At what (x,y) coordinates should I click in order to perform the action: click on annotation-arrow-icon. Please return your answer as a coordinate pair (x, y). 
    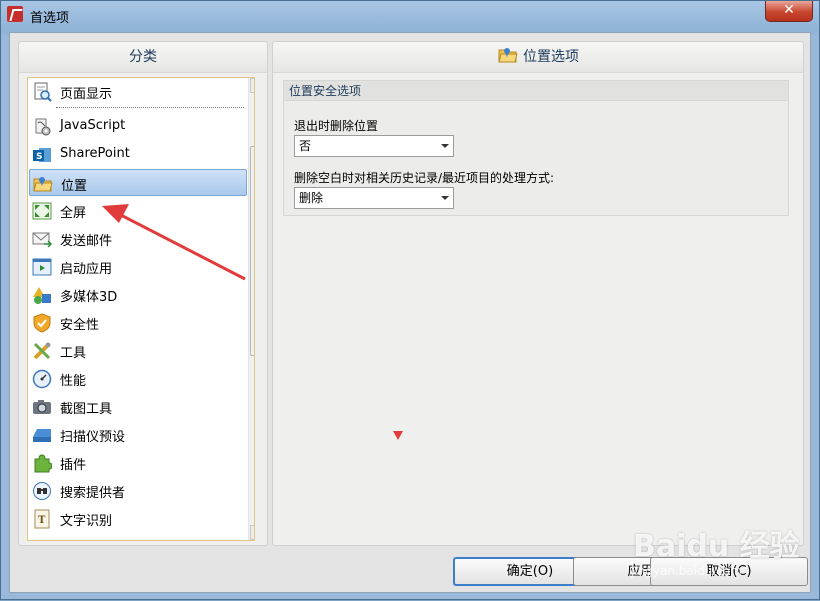
    Looking at the image, I should click on (174, 242).